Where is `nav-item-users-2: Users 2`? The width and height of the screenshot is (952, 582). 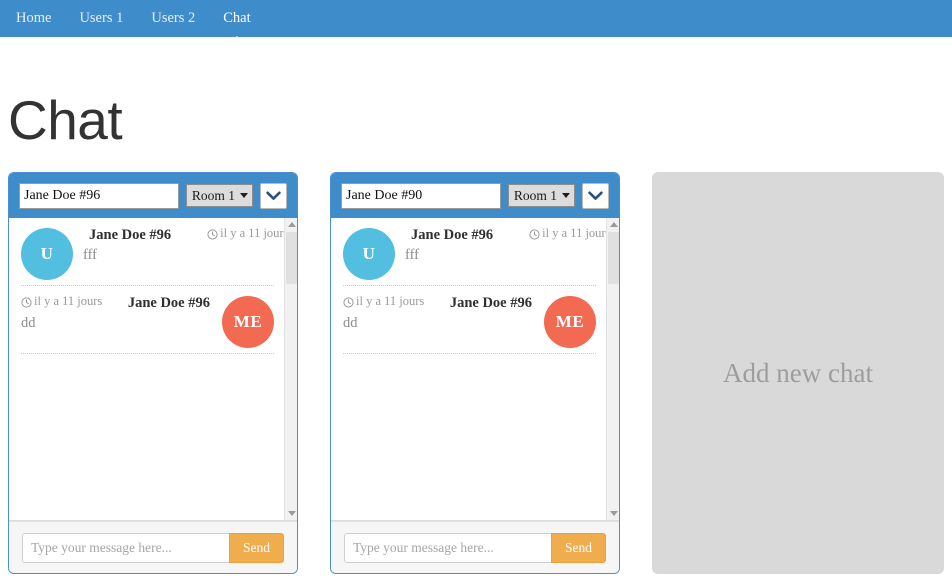
nav-item-users-2: Users 2 is located at coordinates (173, 18).